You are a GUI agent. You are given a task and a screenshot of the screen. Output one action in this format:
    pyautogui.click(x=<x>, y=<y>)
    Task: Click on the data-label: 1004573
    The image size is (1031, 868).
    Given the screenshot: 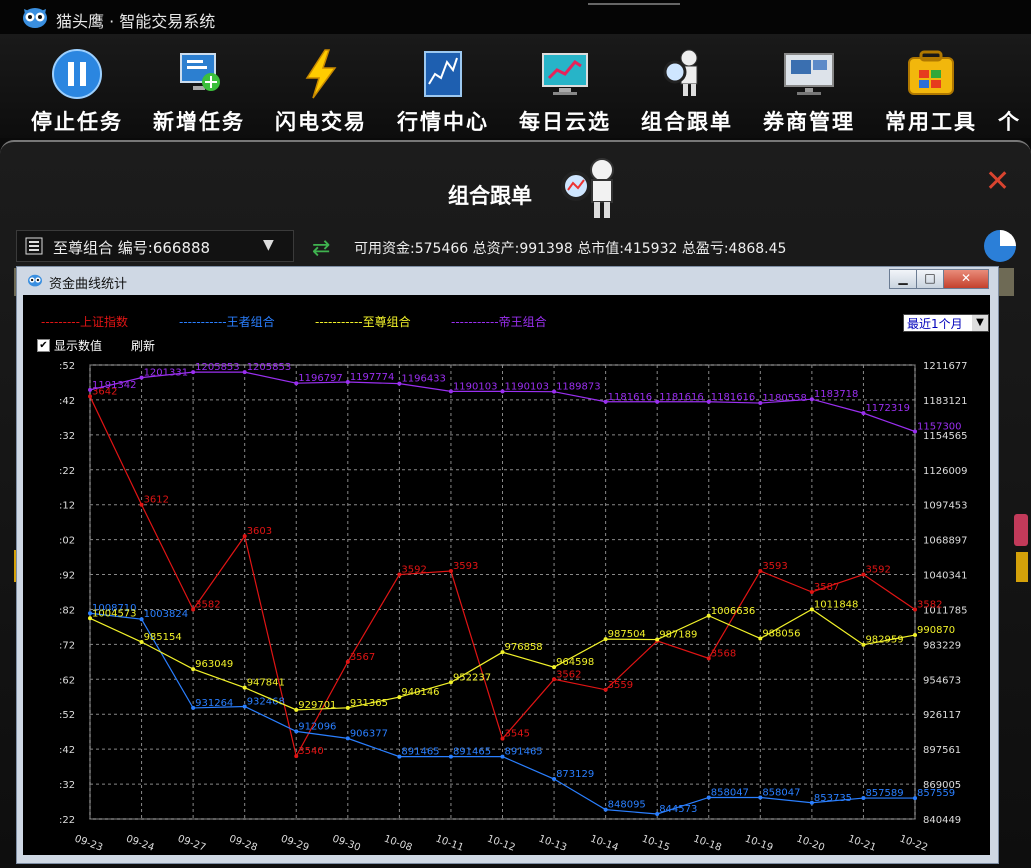 What is the action you would take?
    pyautogui.click(x=114, y=613)
    